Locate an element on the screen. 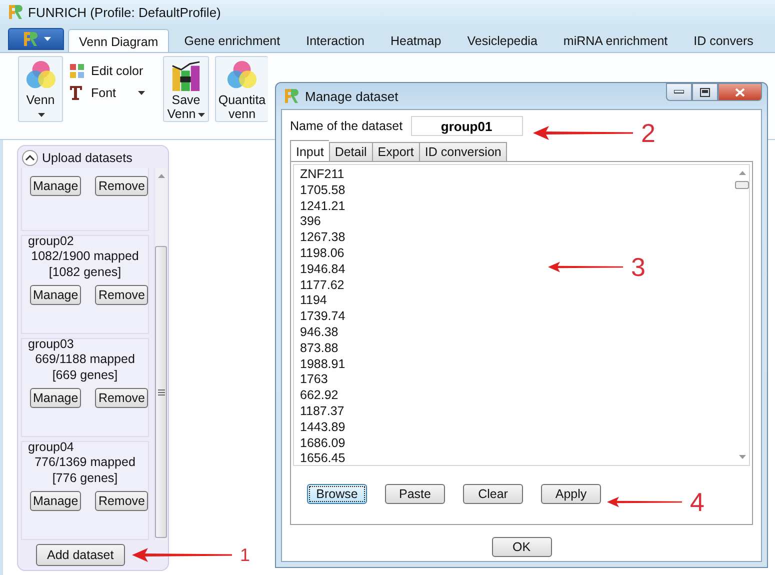 This screenshot has height=575, width=775. ribbon-tab: Venn Diagram is located at coordinates (119, 40).